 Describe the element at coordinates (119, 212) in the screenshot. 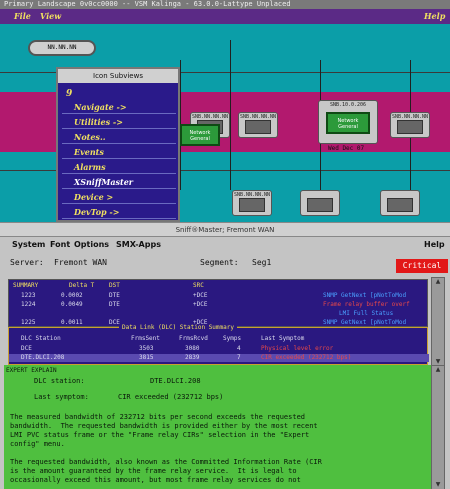

I see `menu-item-devtop: DevTop ->` at that location.